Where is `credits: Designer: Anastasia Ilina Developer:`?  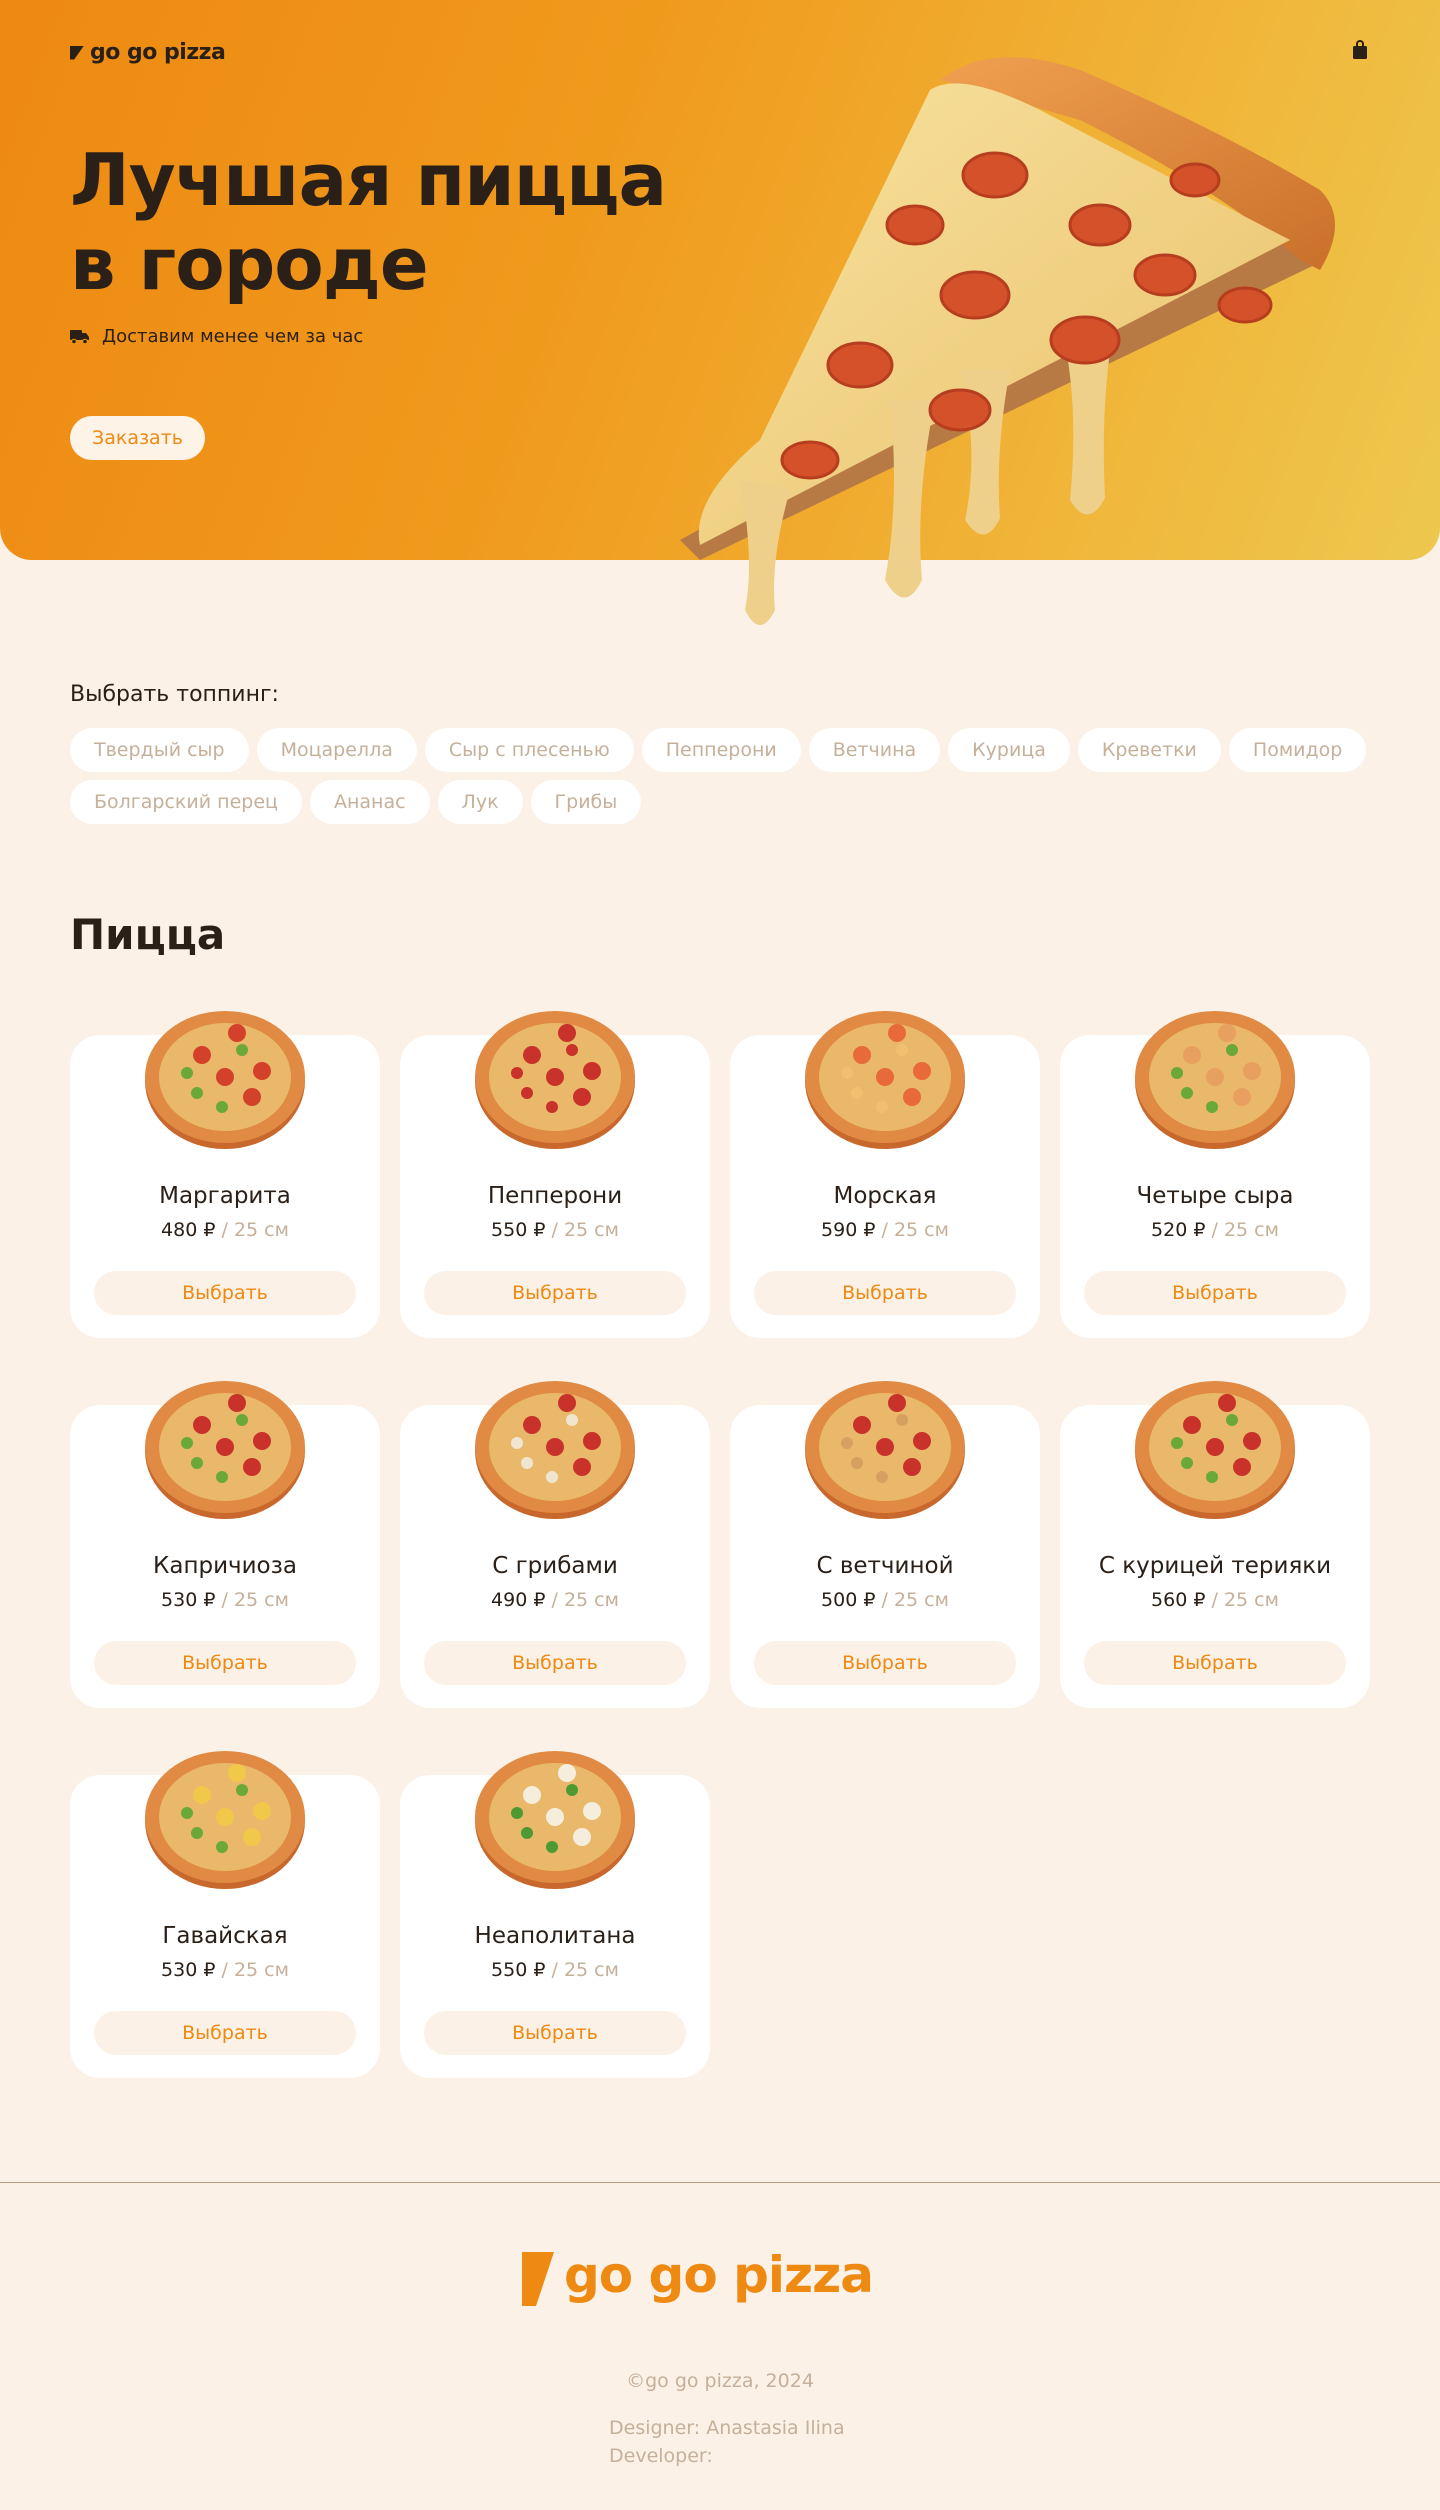
credits: Designer: Anastasia Ilina Developer: is located at coordinates (727, 2442).